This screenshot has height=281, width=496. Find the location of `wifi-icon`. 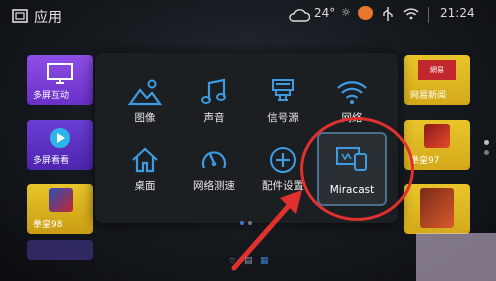

wifi-icon is located at coordinates (352, 92).